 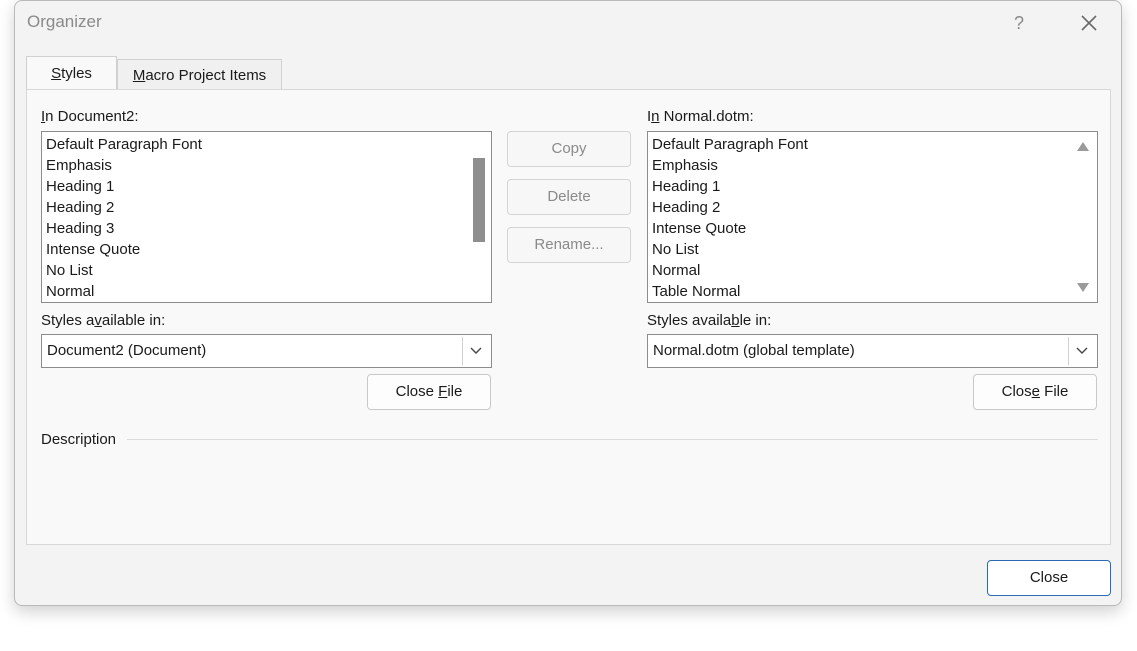 I want to click on right-close-file-button: Close File, so click(x=1035, y=392).